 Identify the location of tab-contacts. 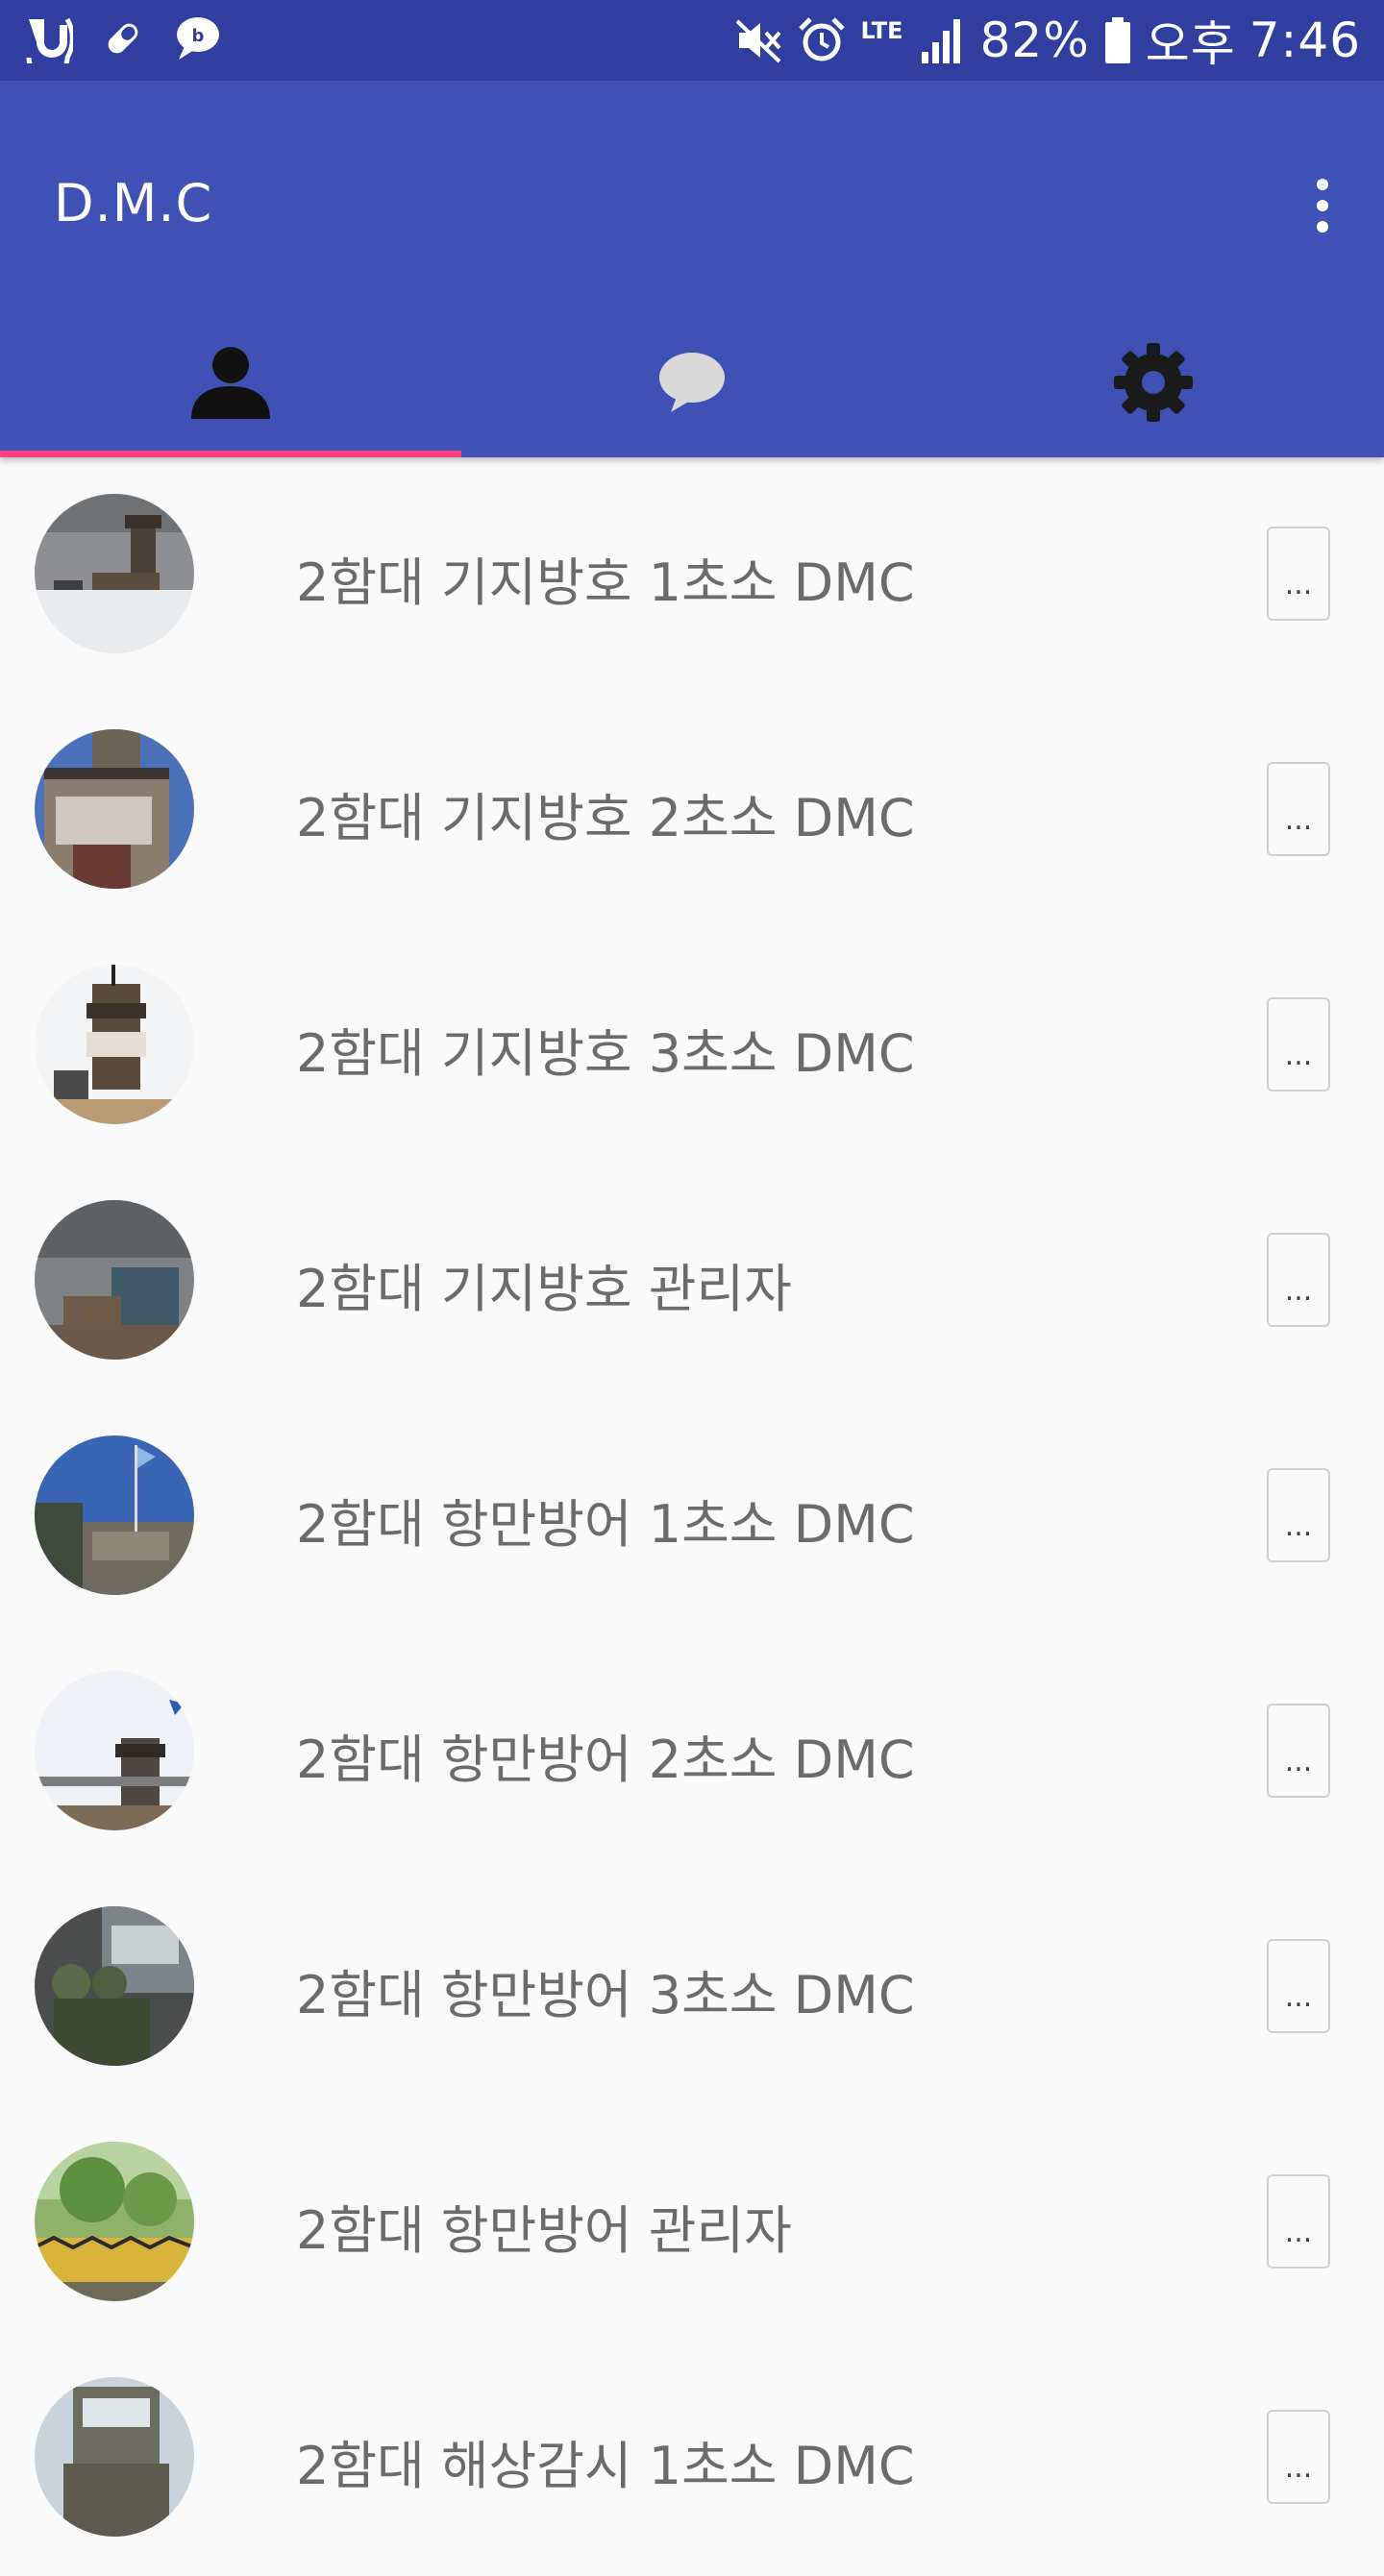
(230, 382).